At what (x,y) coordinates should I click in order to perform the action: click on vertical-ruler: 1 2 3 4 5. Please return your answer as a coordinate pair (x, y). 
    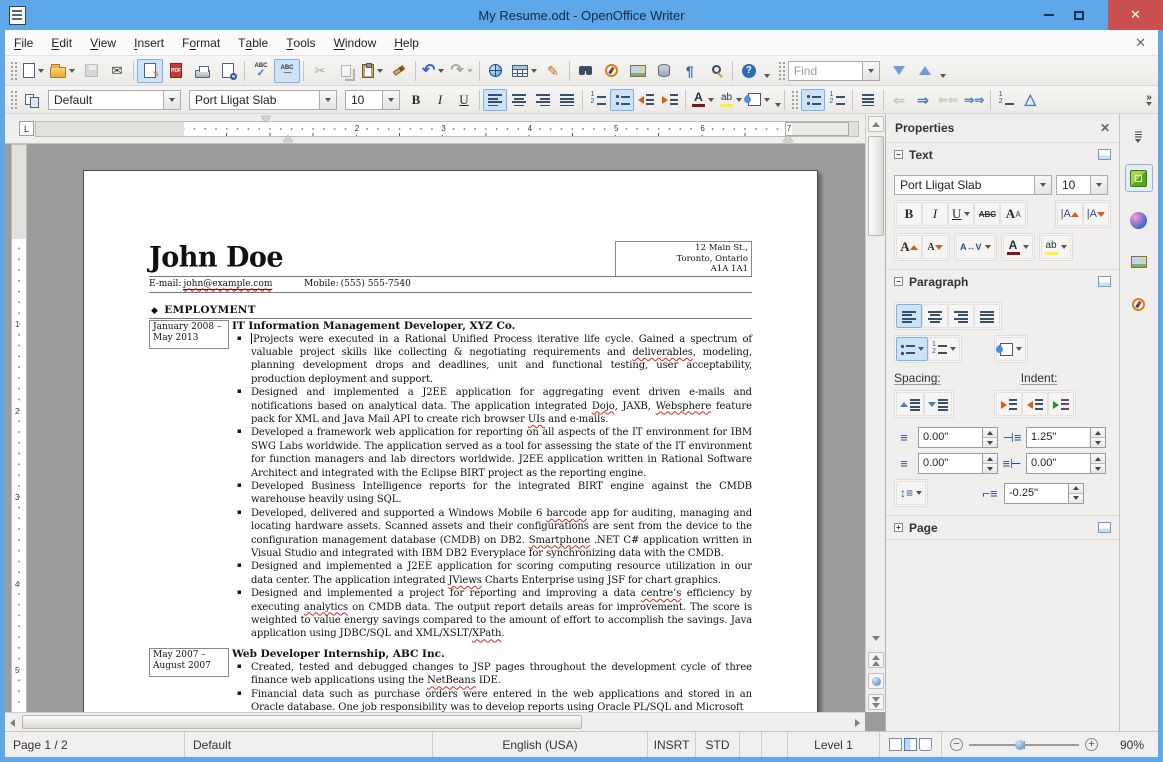
    Looking at the image, I should click on (19, 437).